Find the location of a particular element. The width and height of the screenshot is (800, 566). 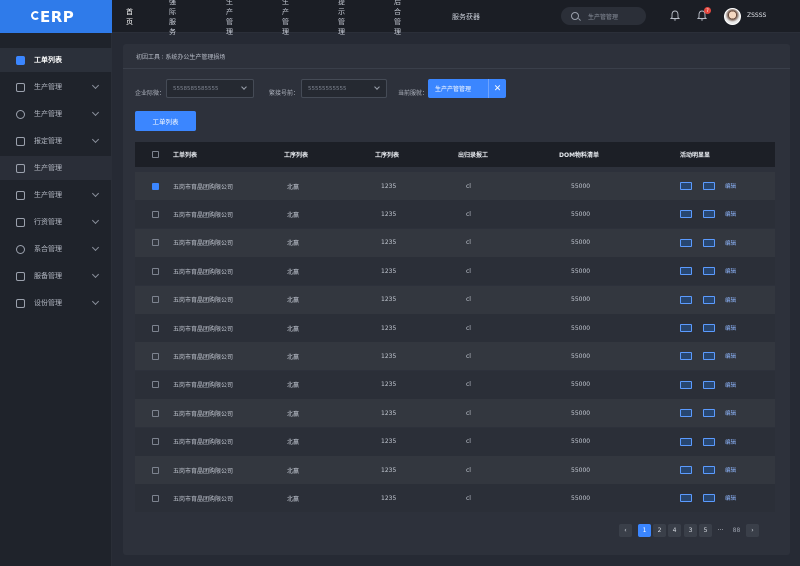

sidebar-item-production-3: 生产管理 is located at coordinates (56, 168).